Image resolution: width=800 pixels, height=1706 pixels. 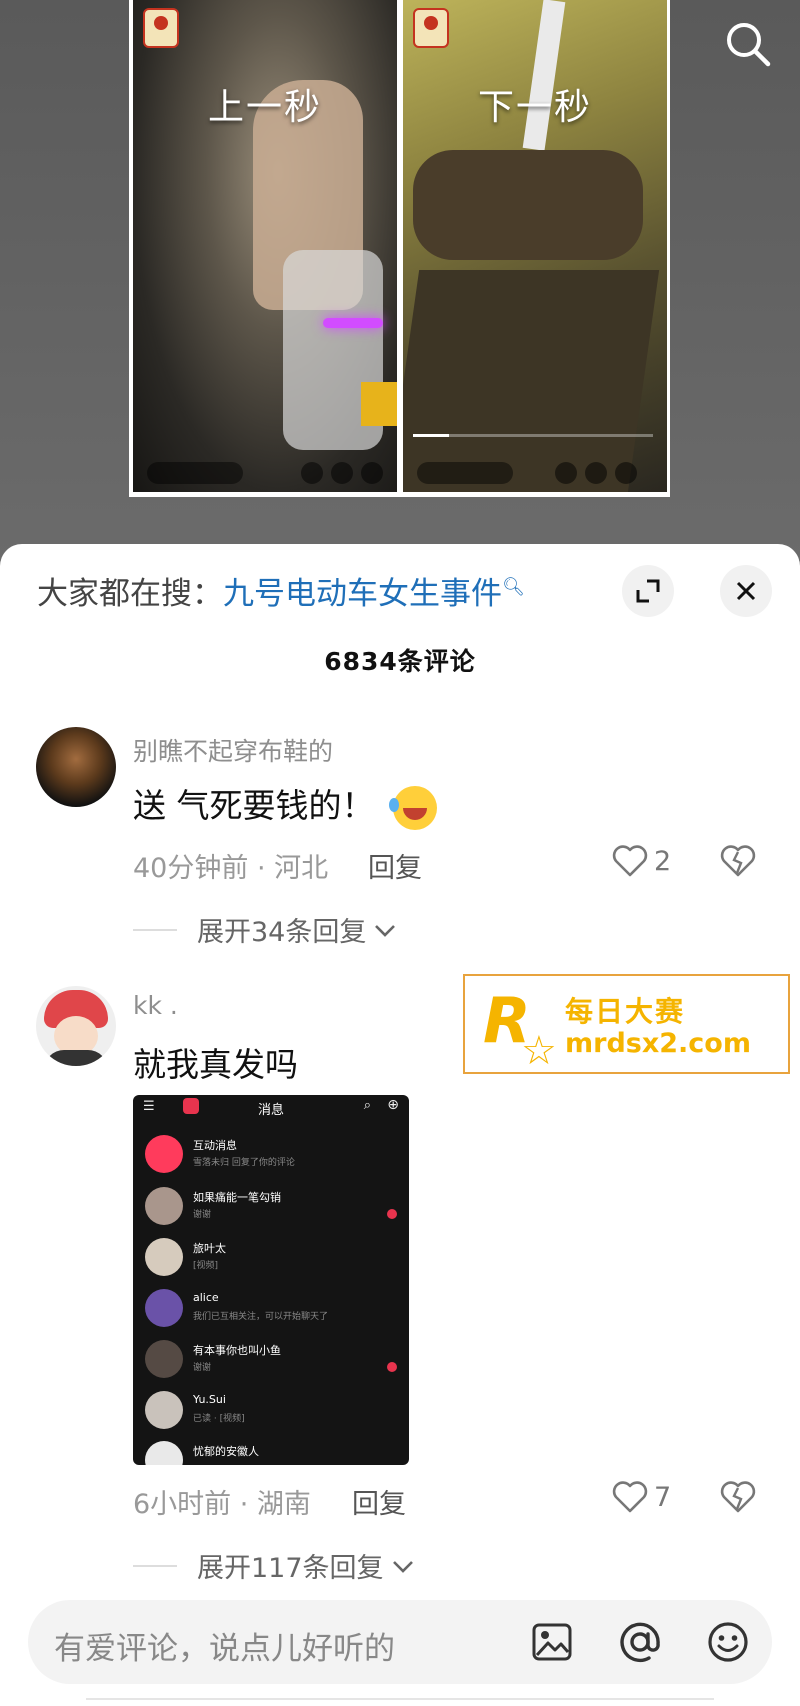 What do you see at coordinates (379, 404) in the screenshot?
I see `license-plate` at bounding box center [379, 404].